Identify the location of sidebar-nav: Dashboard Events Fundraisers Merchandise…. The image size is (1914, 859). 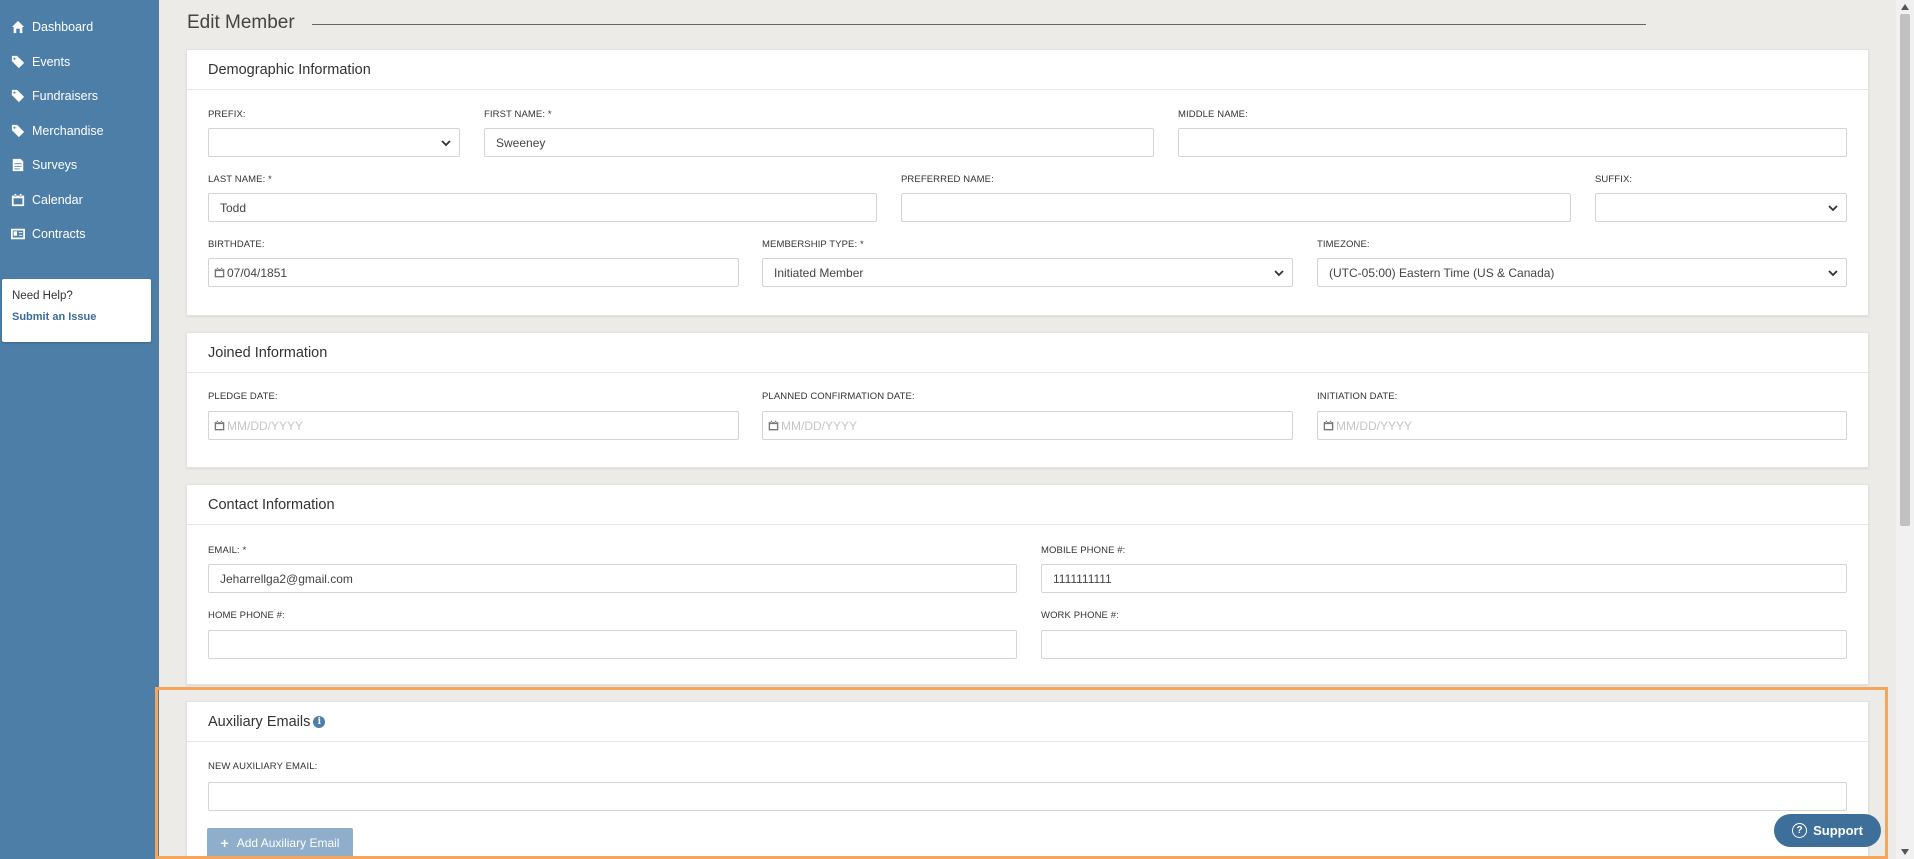
(79, 126).